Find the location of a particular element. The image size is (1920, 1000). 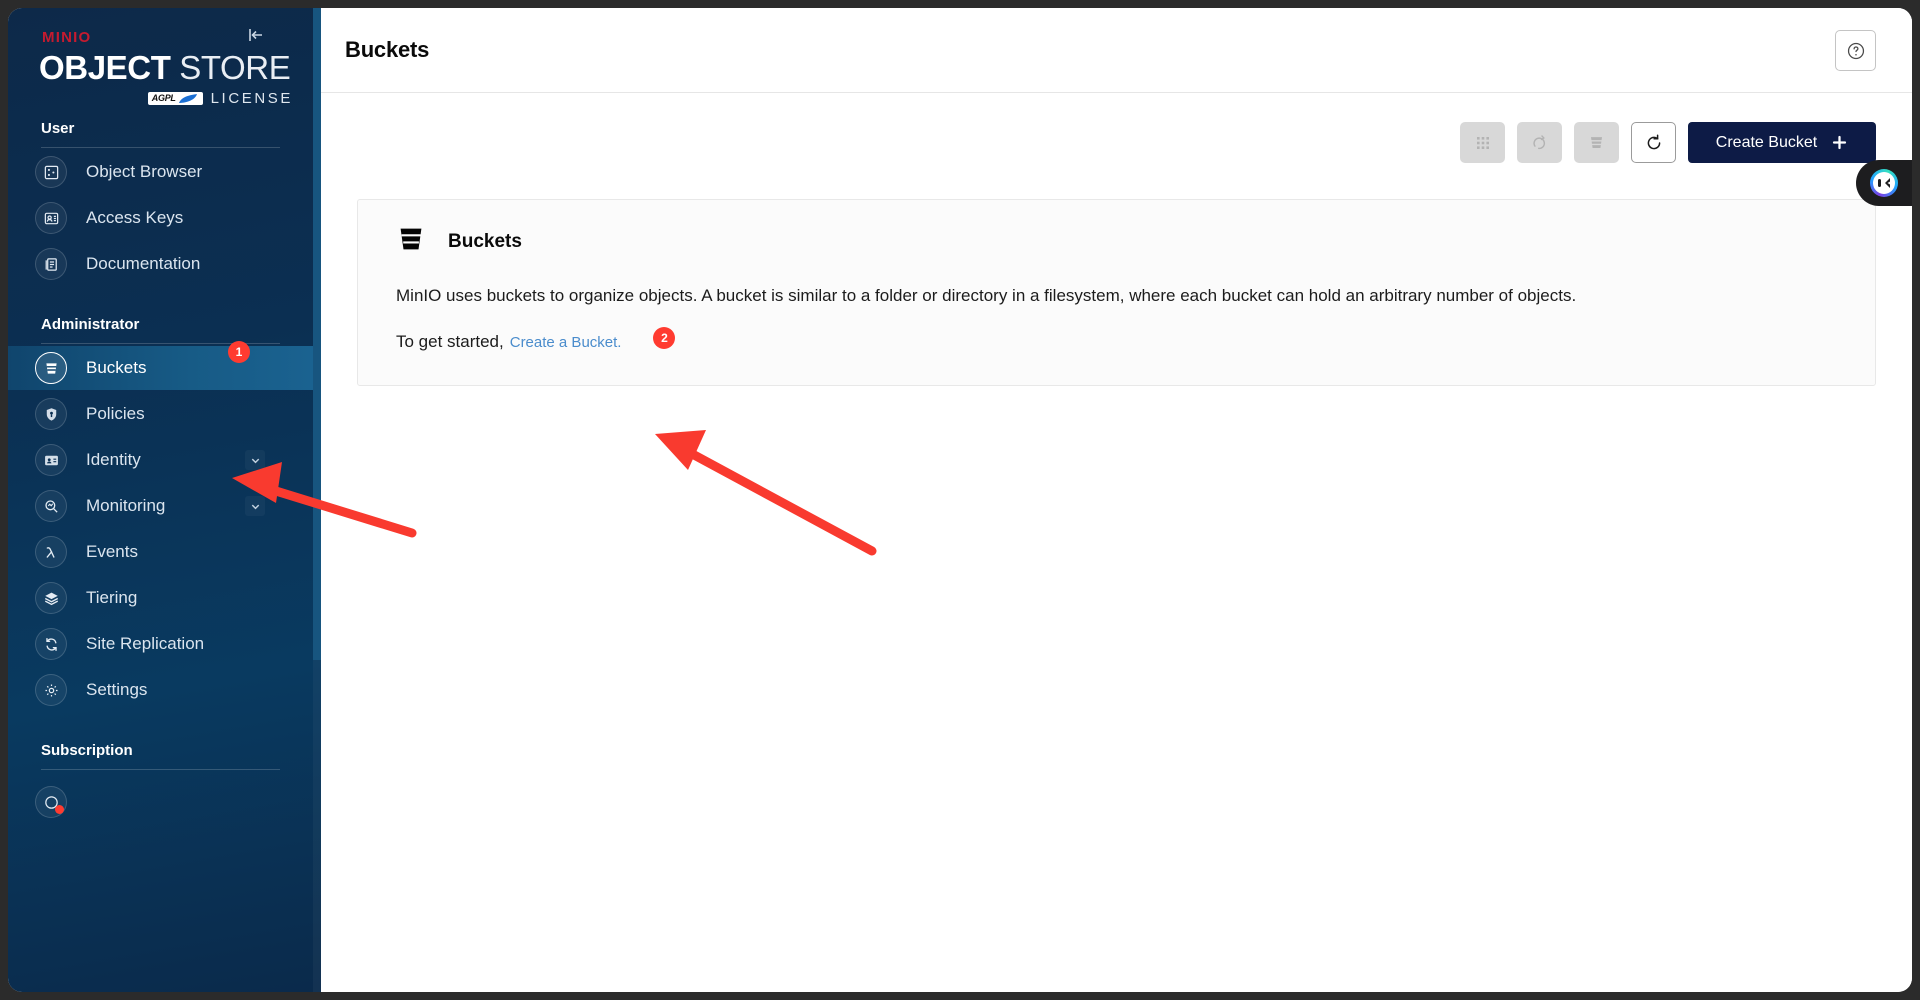

info-panel-header: Buckets is located at coordinates (1116, 241).